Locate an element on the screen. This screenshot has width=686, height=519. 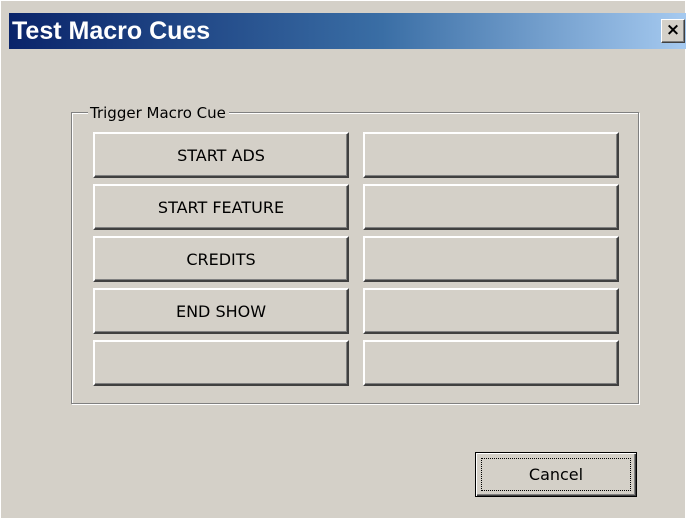
window-title: Test Macro Cues is located at coordinates (111, 31).